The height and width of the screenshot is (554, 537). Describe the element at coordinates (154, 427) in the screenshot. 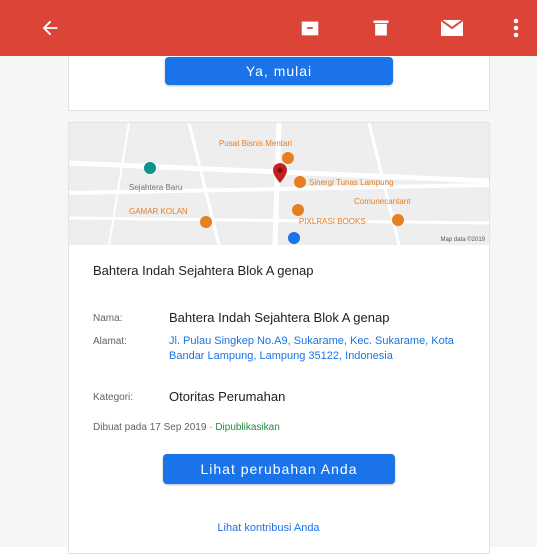

I see `created-date: Dibuat pada 17 Sep 2019 ·` at that location.